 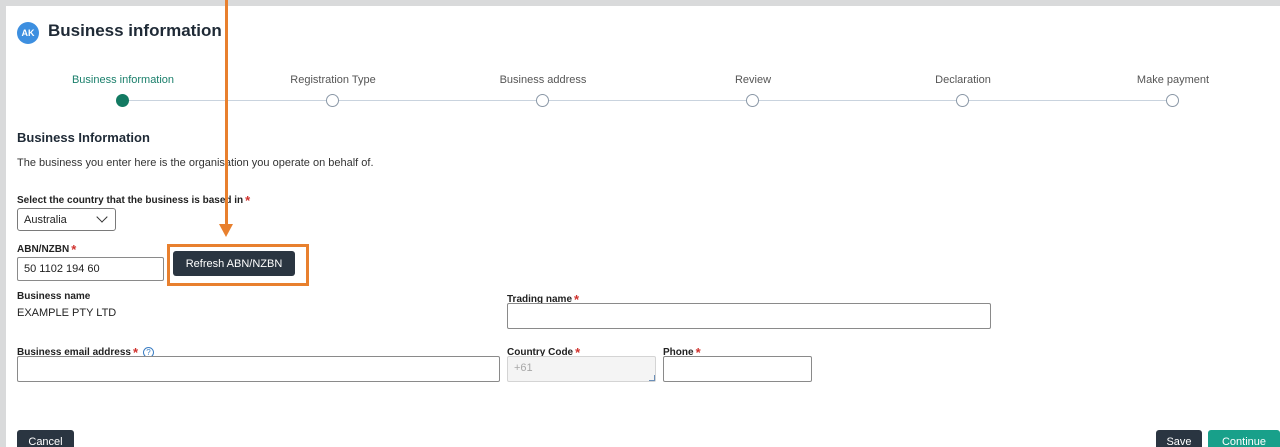 I want to click on step-dot-registration-type, so click(x=332, y=100).